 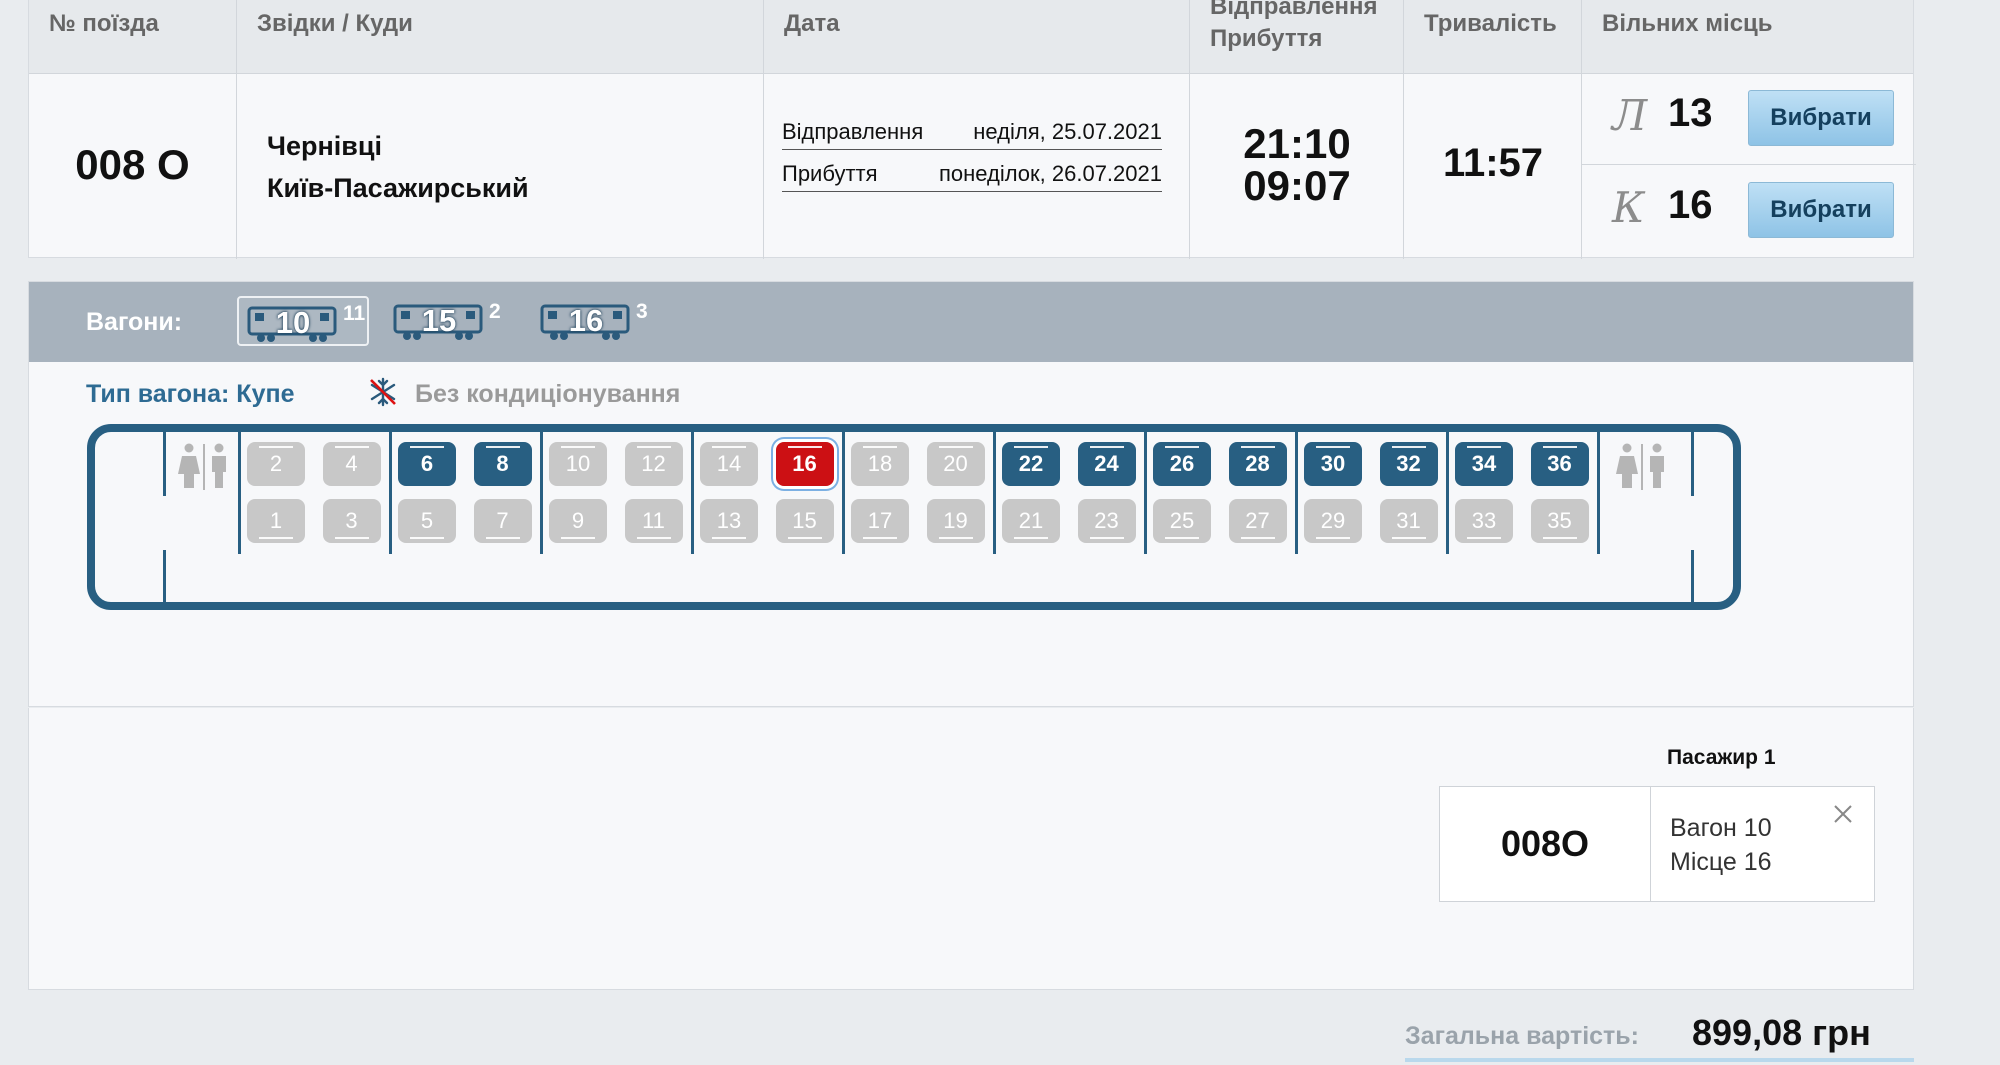 I want to click on seat-10: 10, so click(x=578, y=464).